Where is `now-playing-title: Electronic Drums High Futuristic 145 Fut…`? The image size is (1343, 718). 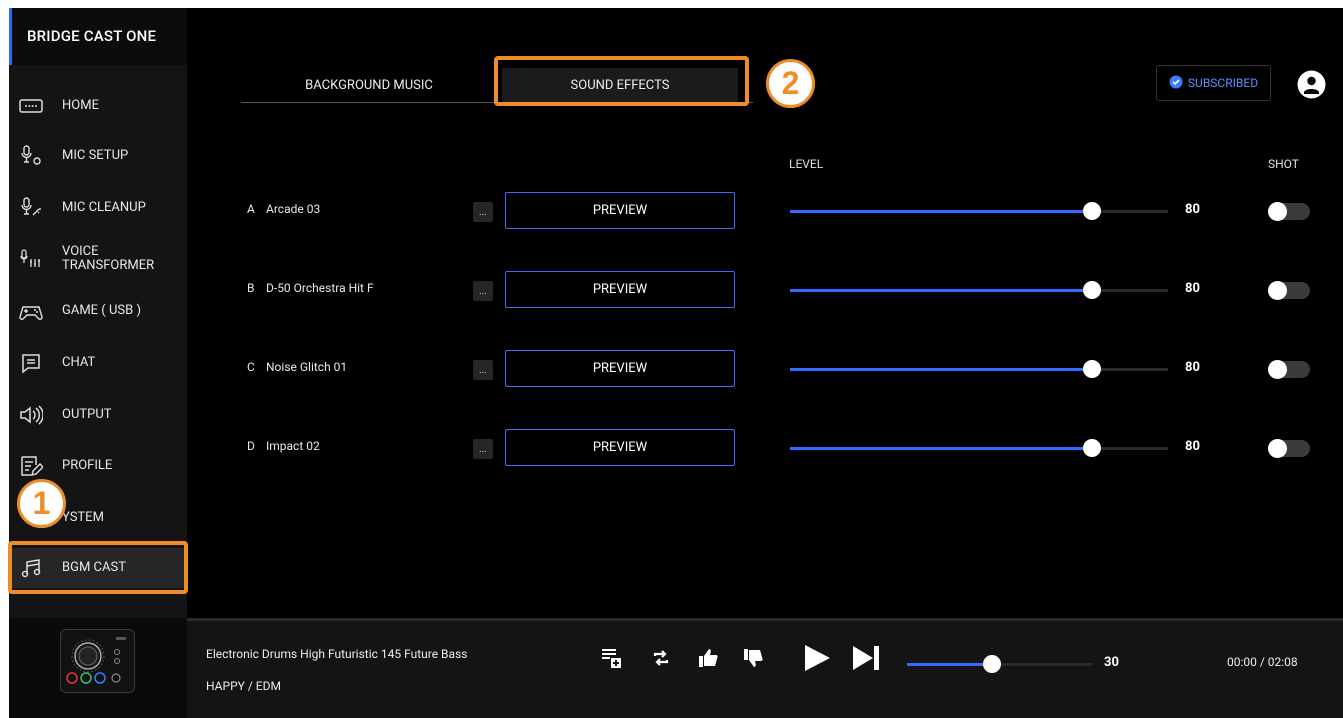
now-playing-title: Electronic Drums High Futuristic 145 Fut… is located at coordinates (337, 654).